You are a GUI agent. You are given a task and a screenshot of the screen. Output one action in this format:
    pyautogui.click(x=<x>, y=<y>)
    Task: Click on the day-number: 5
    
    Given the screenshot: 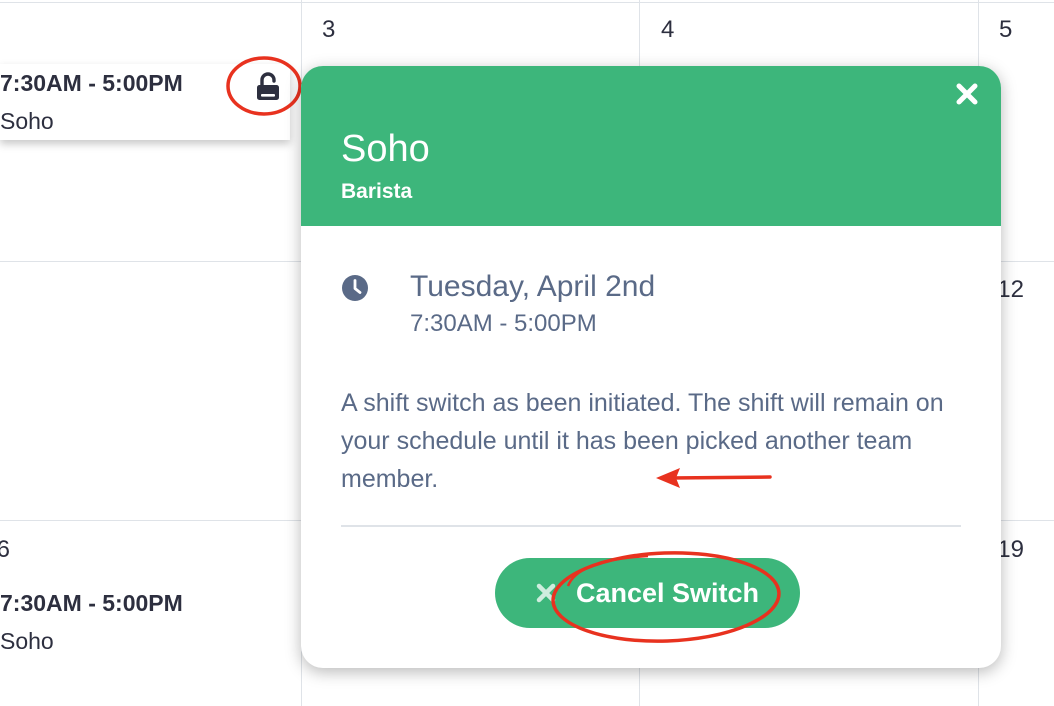 What is the action you would take?
    pyautogui.click(x=1006, y=29)
    